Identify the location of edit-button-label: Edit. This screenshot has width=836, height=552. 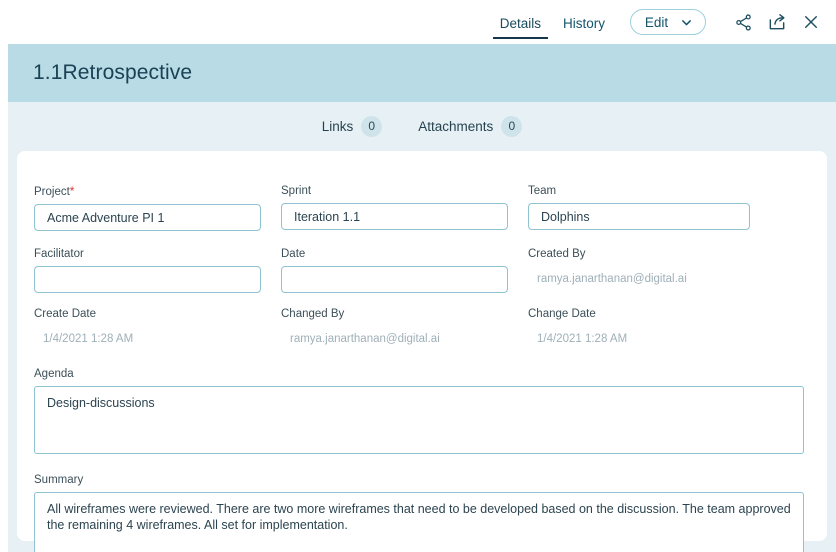
(656, 22).